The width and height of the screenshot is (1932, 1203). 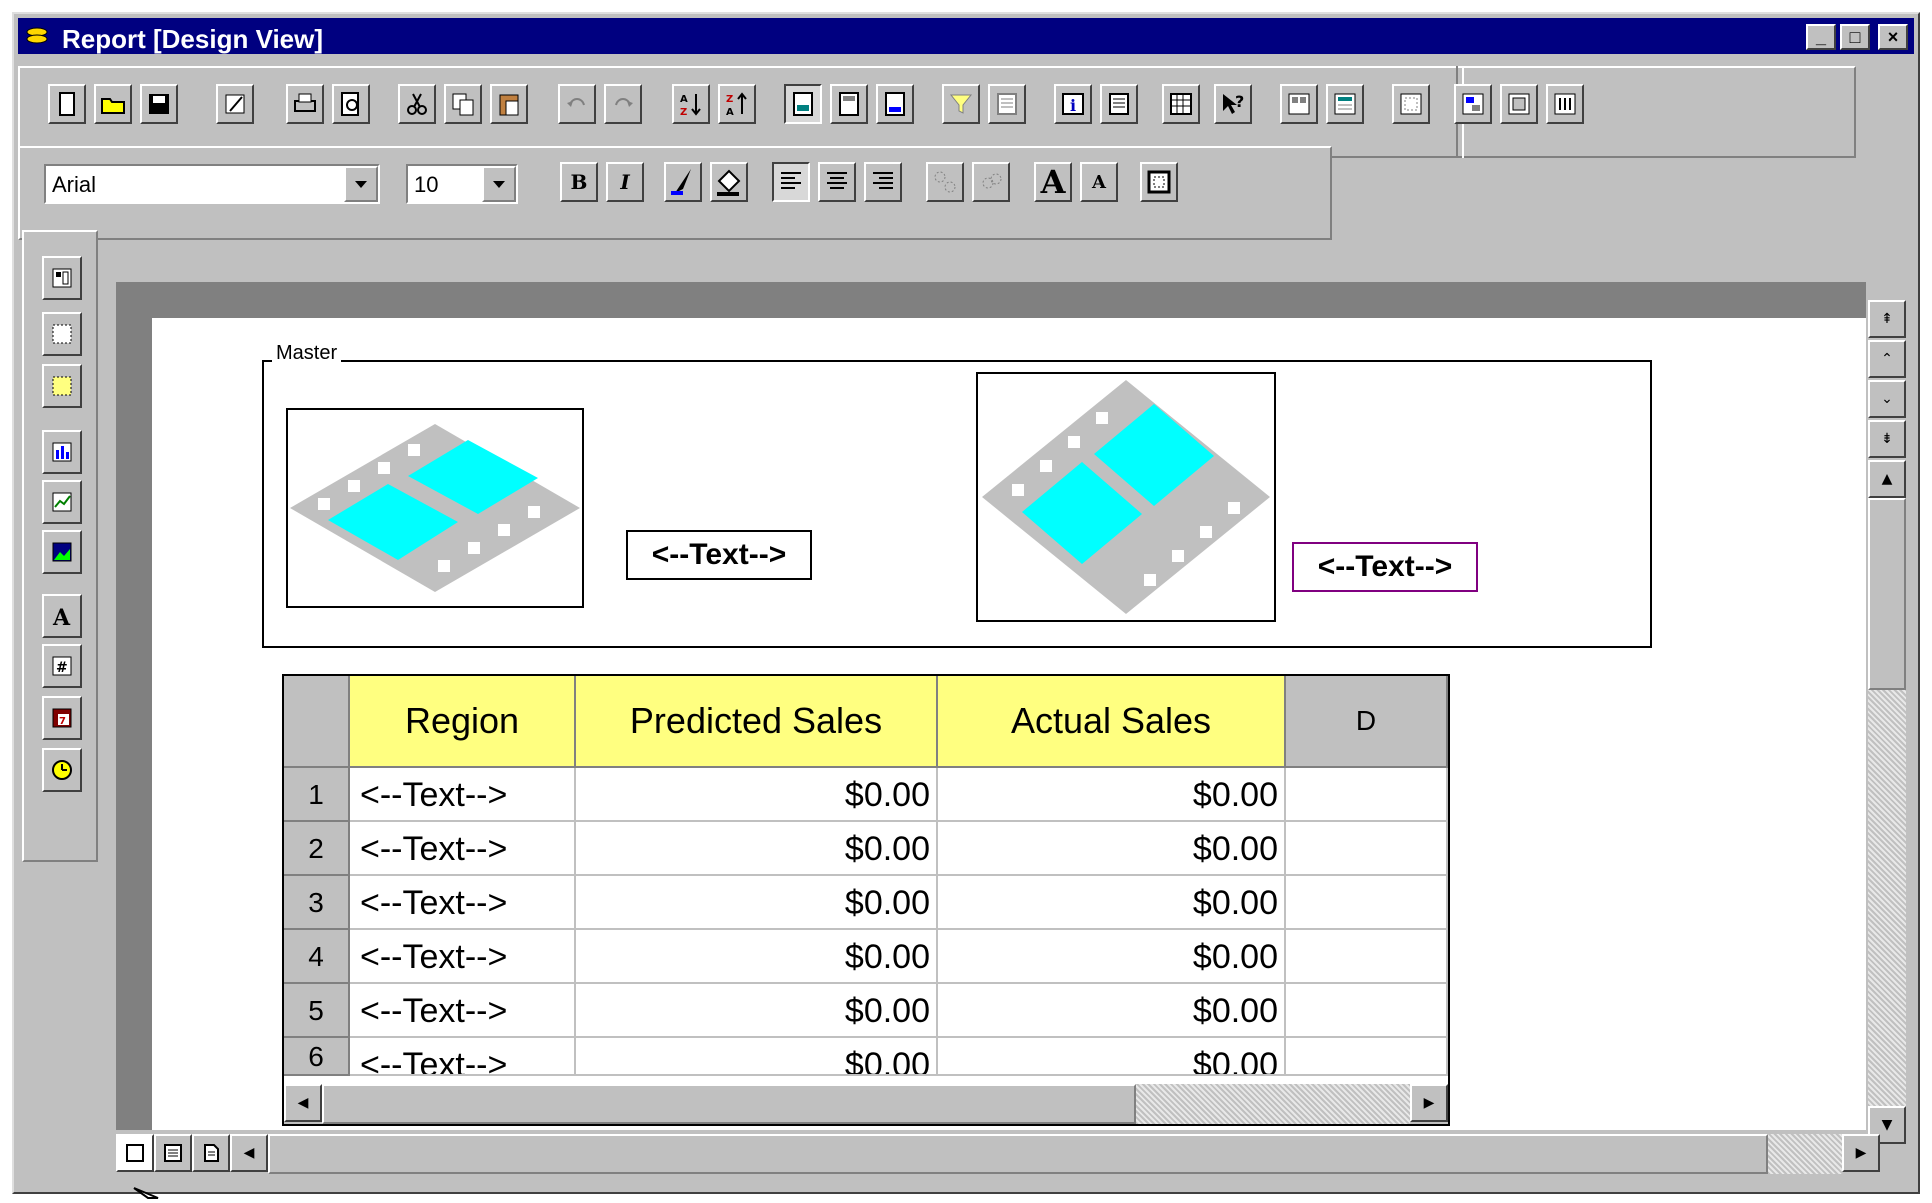 What do you see at coordinates (1886, 713) in the screenshot?
I see `vertical-scrollbar: ⇞ ⌃ ⌄ ⇟ ▲ ▼` at bounding box center [1886, 713].